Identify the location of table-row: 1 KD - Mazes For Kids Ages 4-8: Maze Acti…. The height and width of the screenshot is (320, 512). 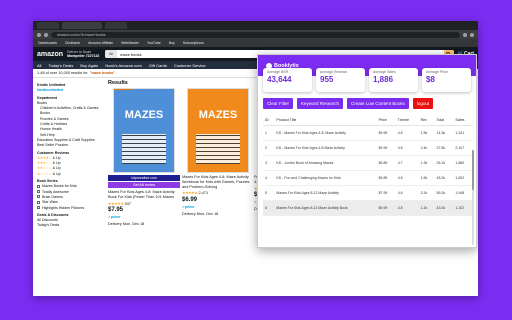
(368, 133).